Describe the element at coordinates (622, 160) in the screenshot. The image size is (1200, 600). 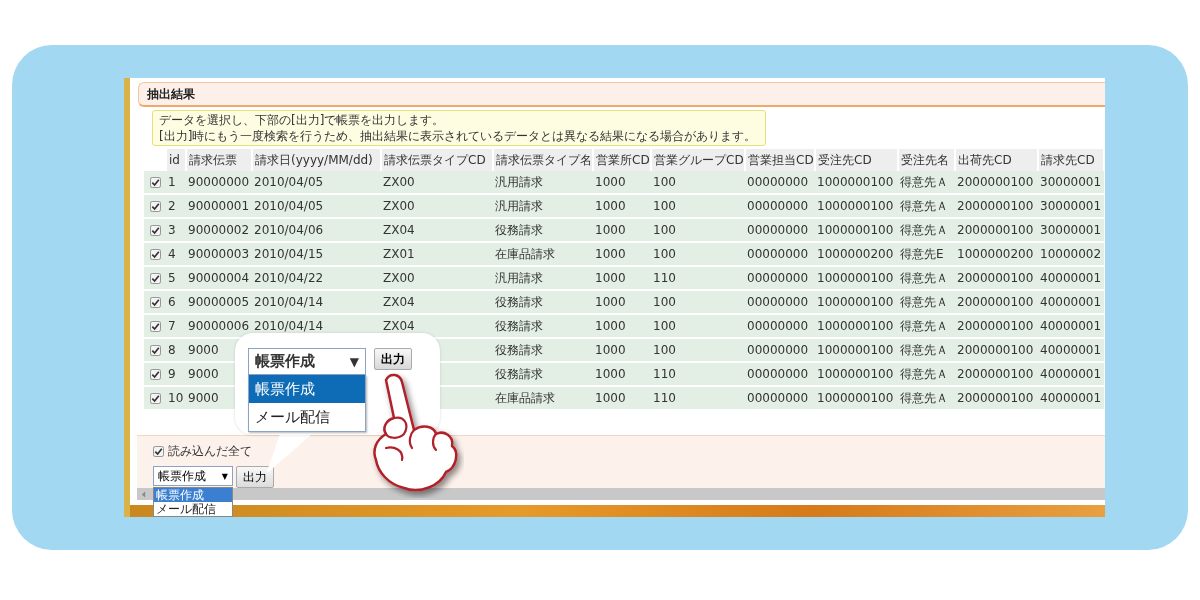
I see `column-header: 営業所CD` at that location.